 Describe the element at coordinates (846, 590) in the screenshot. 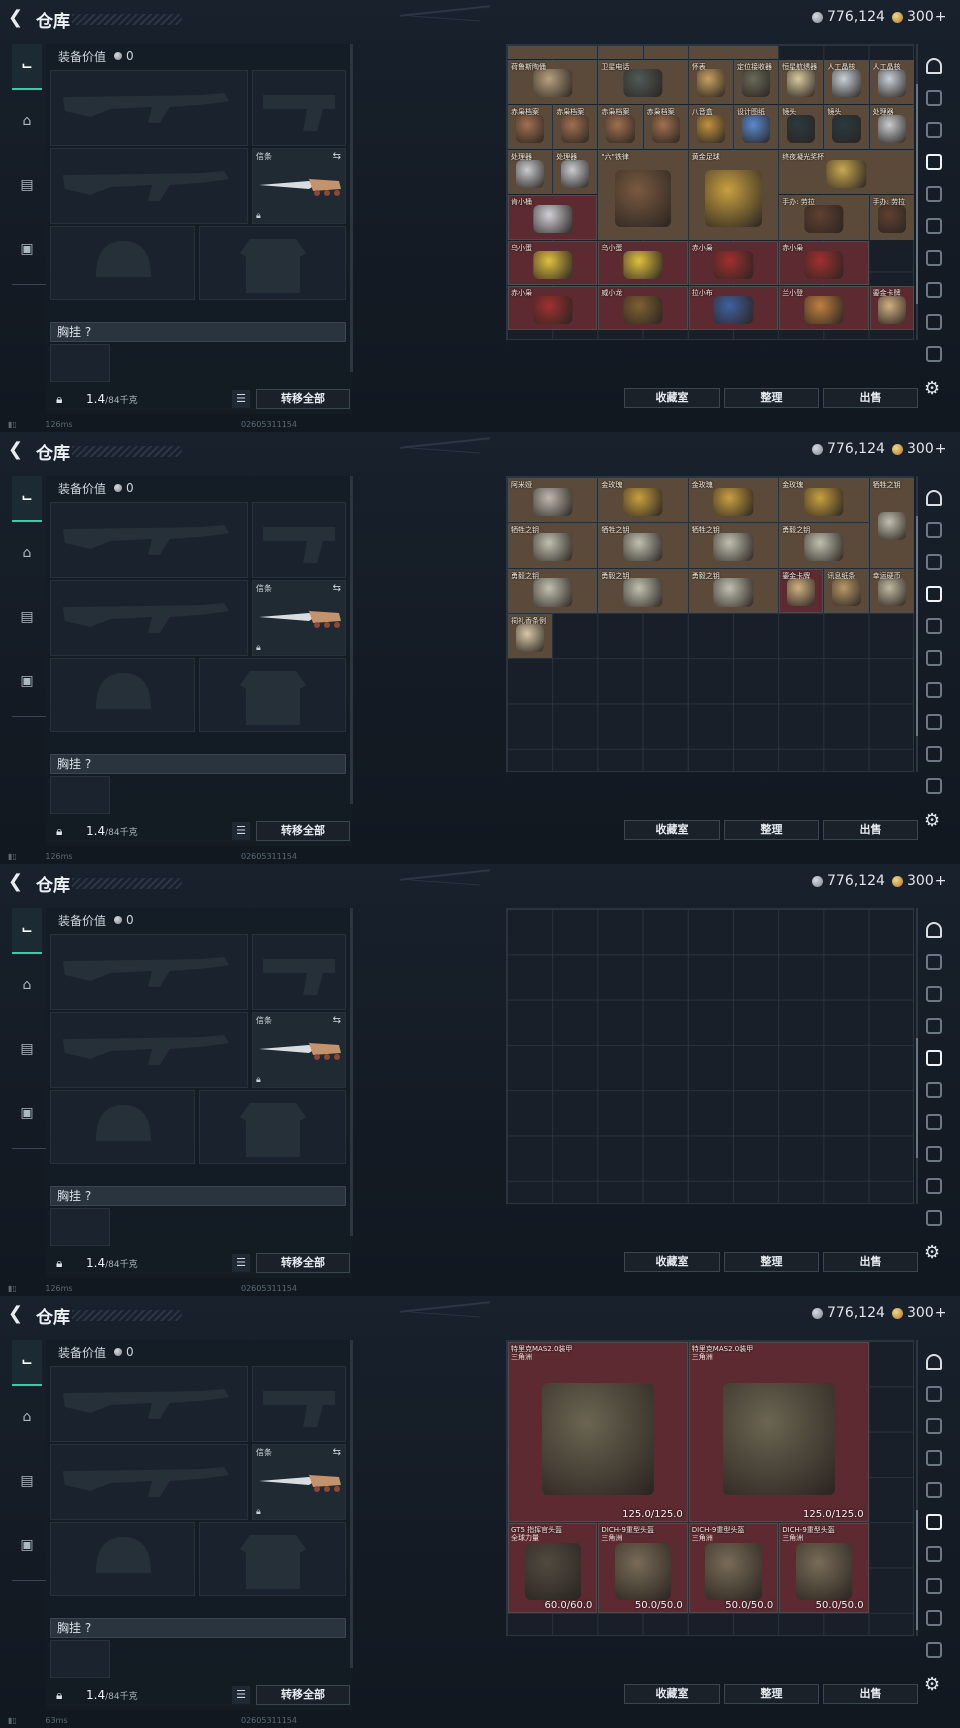

I see `stash-item: 讯息纸条` at that location.